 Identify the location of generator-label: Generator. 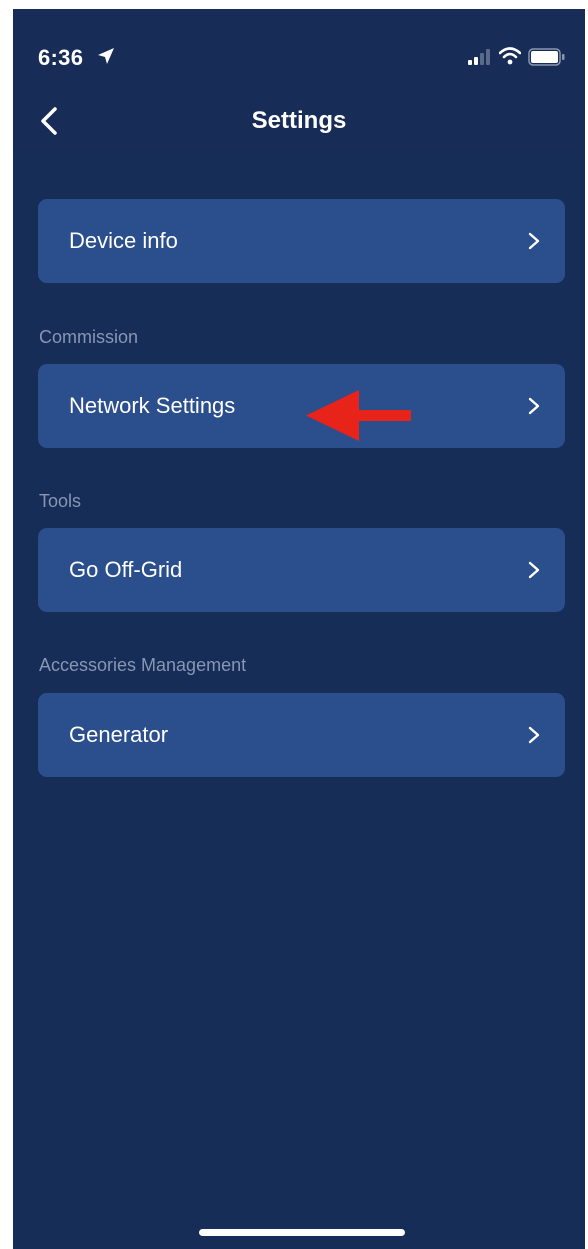
(119, 734).